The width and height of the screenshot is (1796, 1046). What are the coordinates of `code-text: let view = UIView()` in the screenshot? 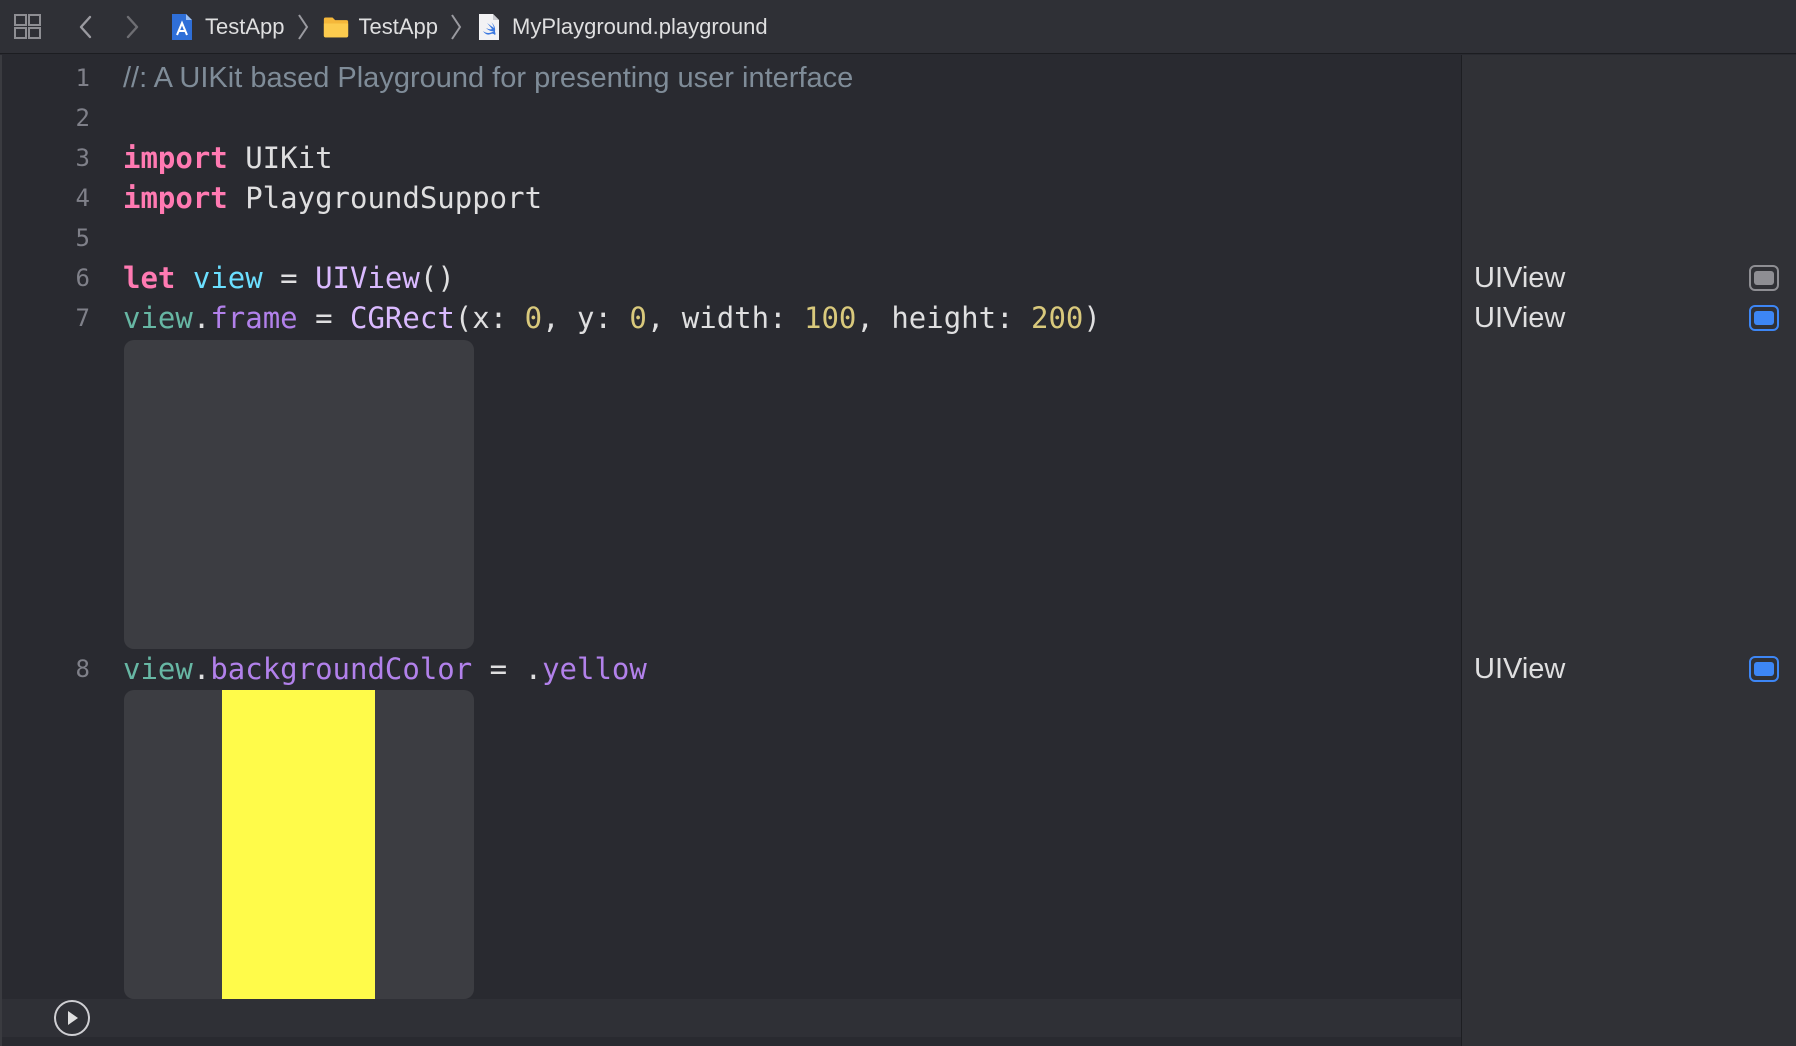 It's located at (289, 278).